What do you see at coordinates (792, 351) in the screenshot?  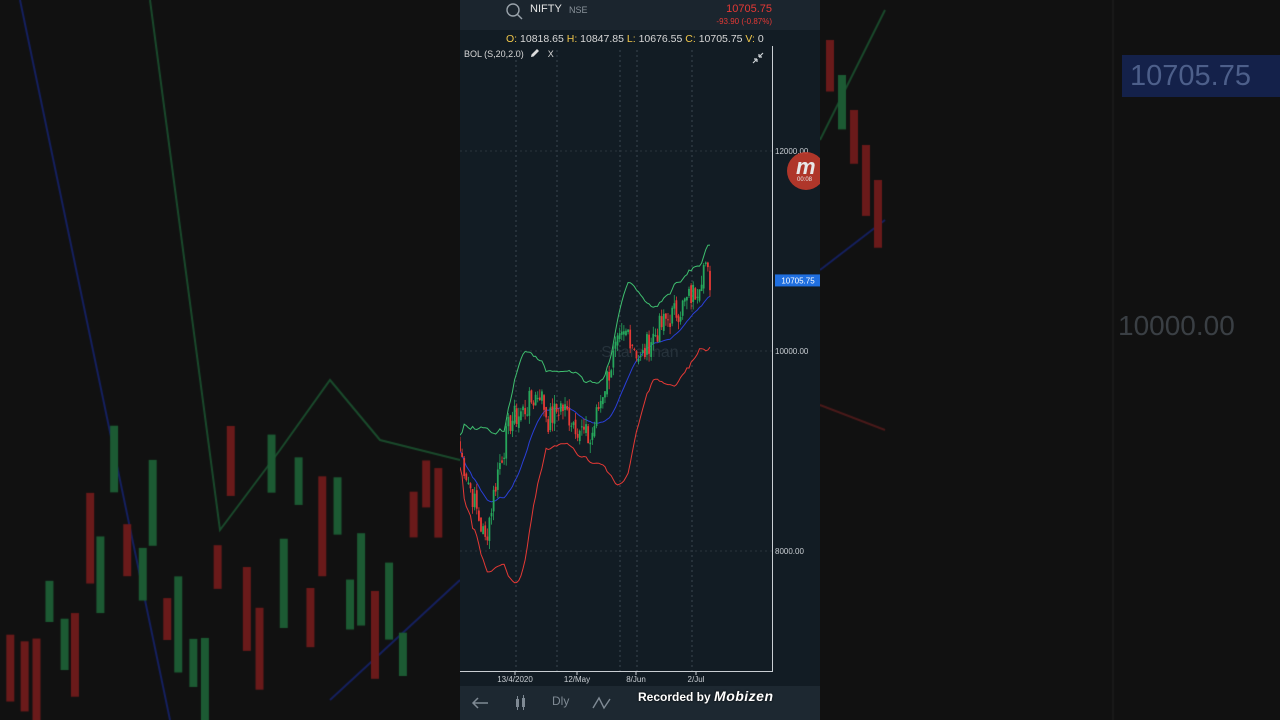 I see `y-tick-label: 10000.00` at bounding box center [792, 351].